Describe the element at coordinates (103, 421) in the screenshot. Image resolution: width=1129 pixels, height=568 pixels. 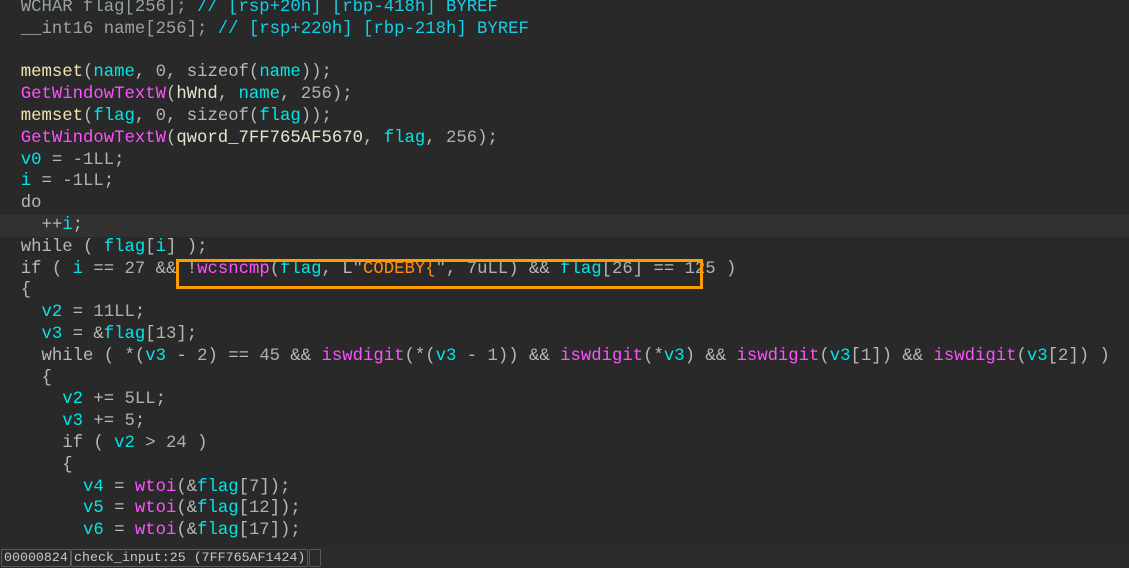
I see `code-token: +=` at that location.